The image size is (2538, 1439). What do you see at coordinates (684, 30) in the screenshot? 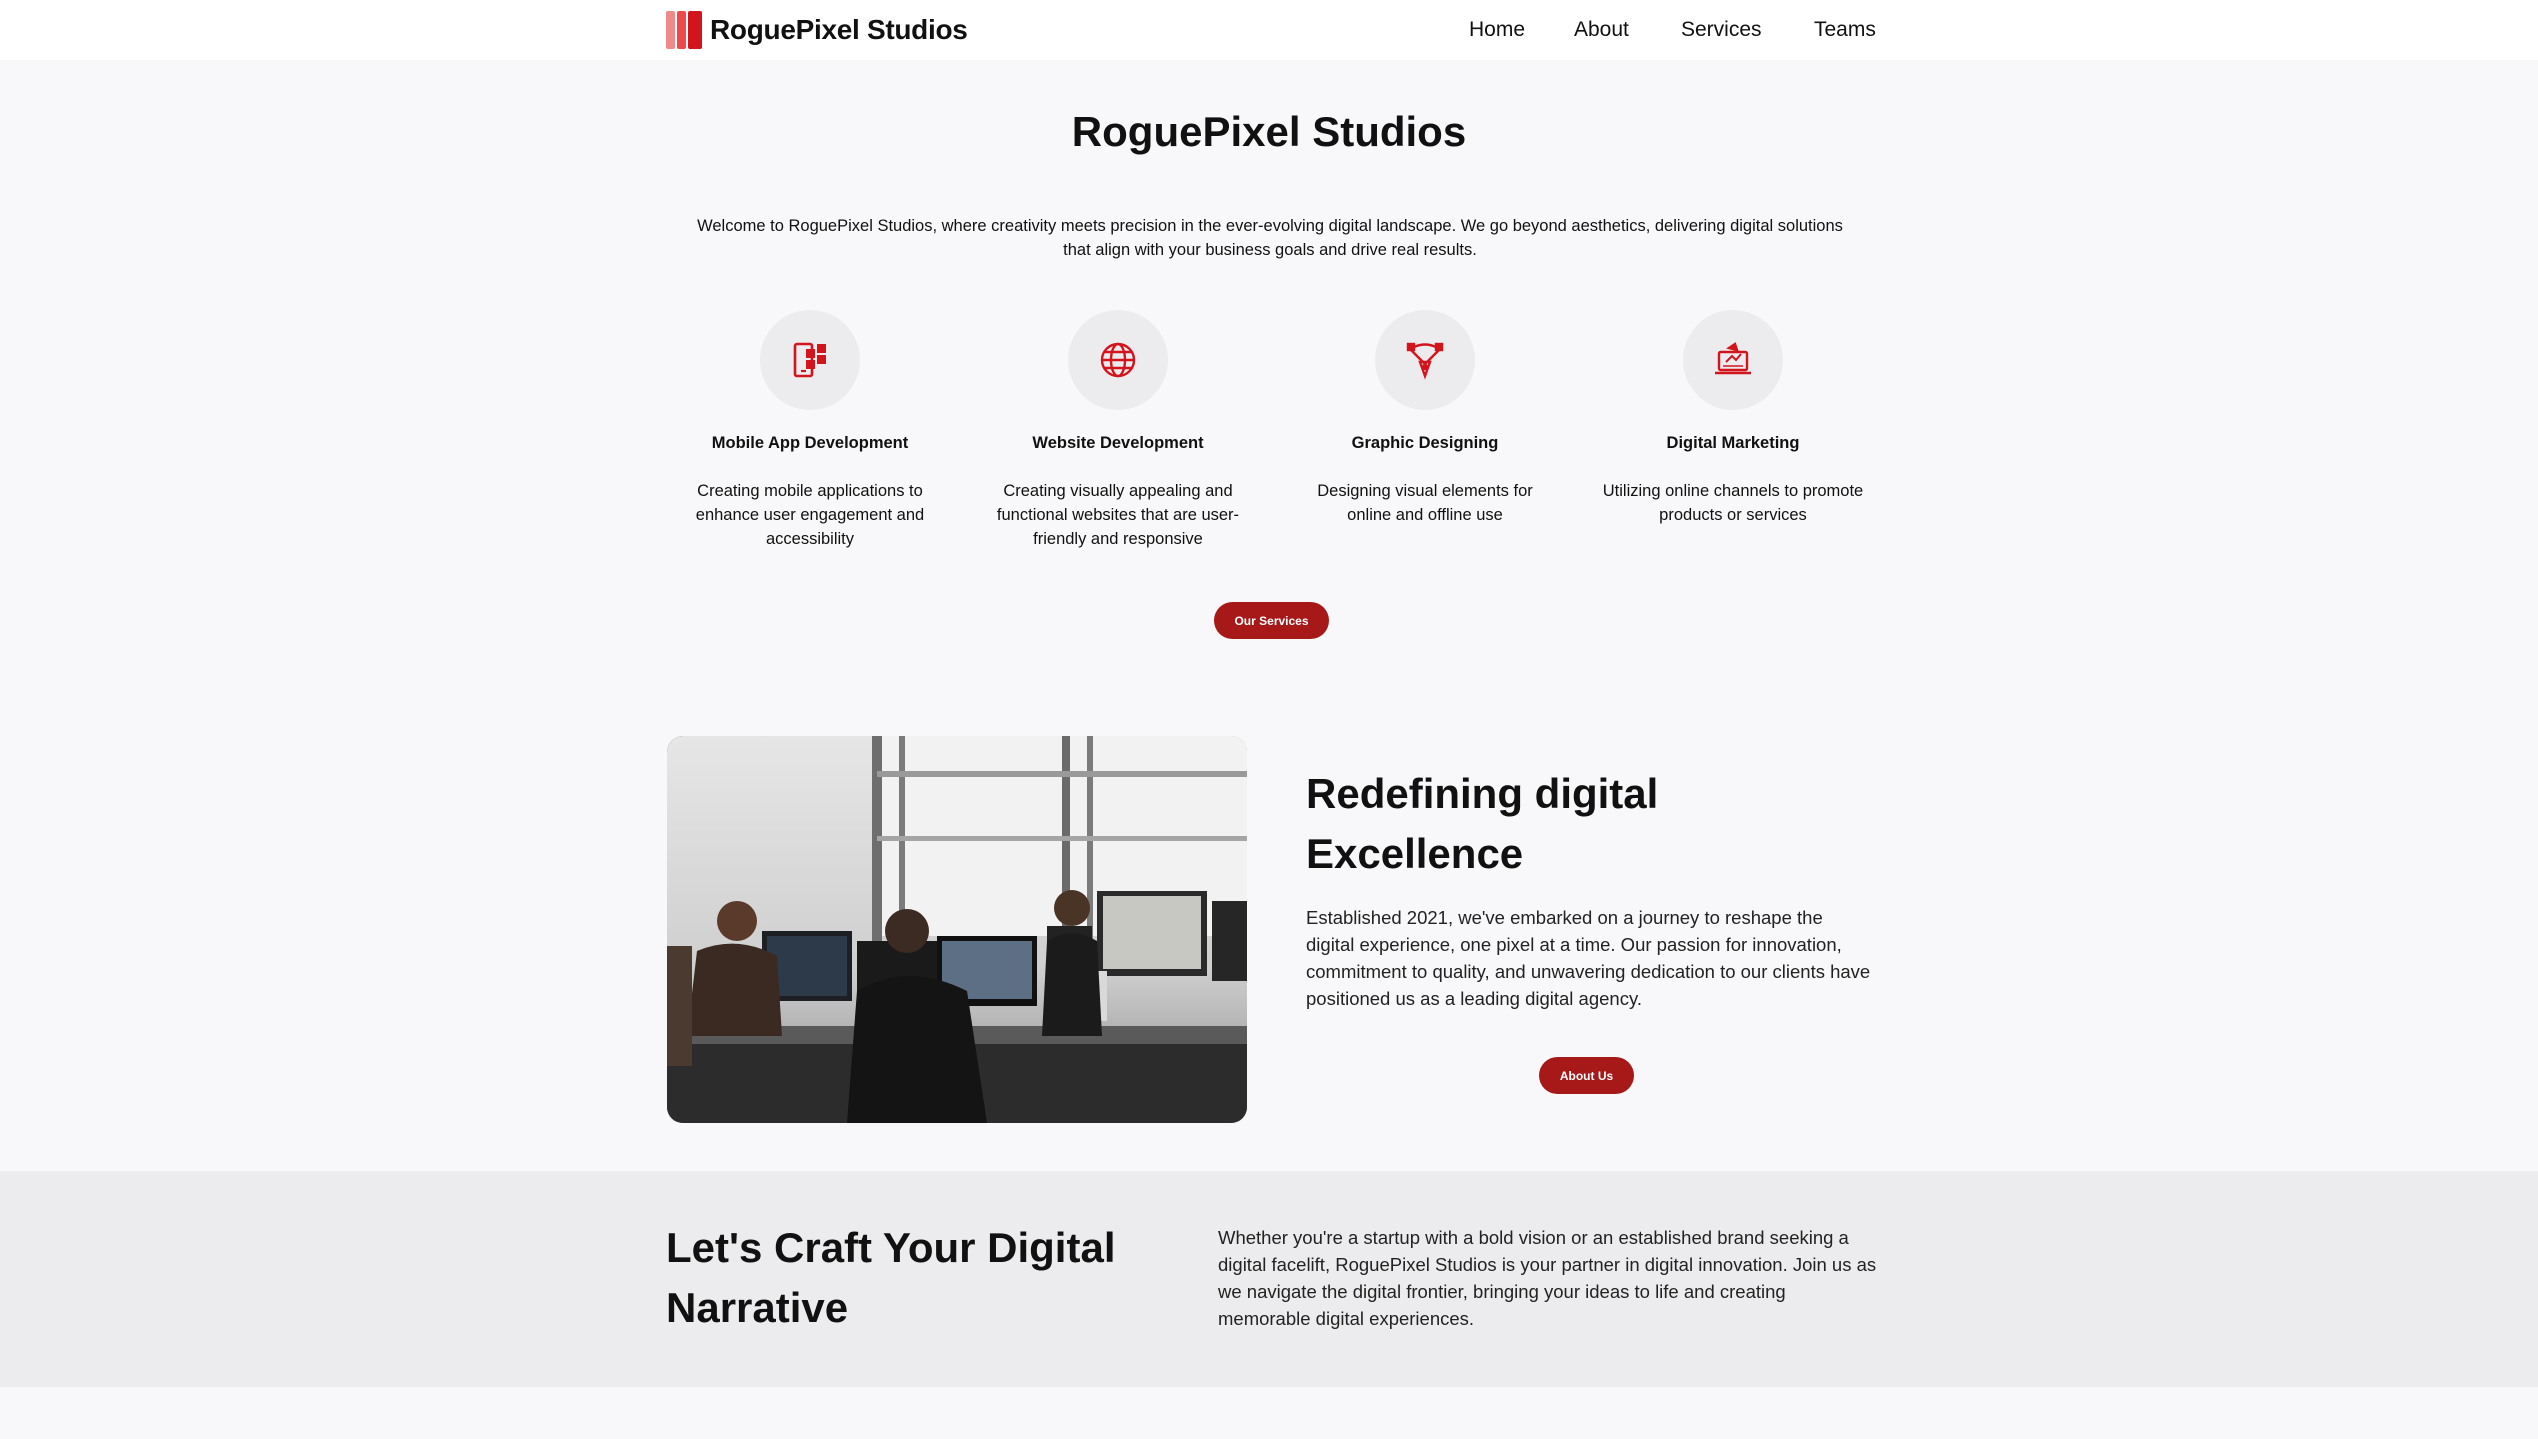
I see `logo-bars-icon` at bounding box center [684, 30].